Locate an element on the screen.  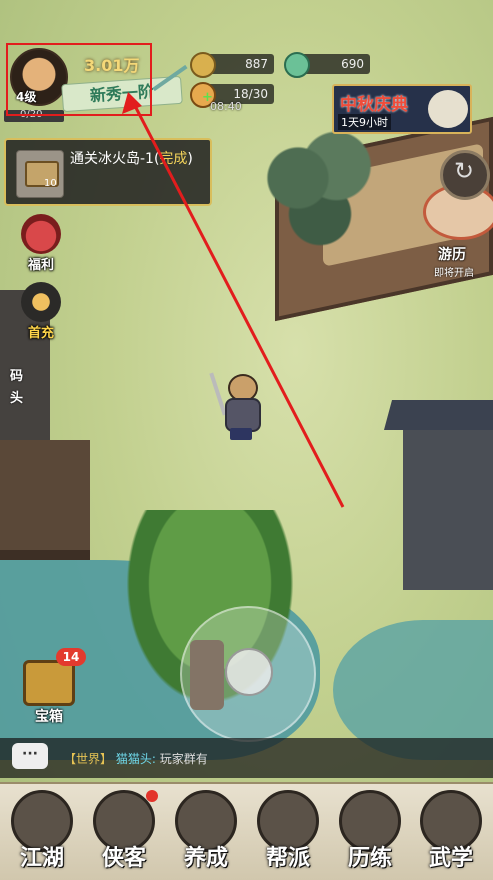
welfare-button: 福利 is located at coordinates (41, 243).